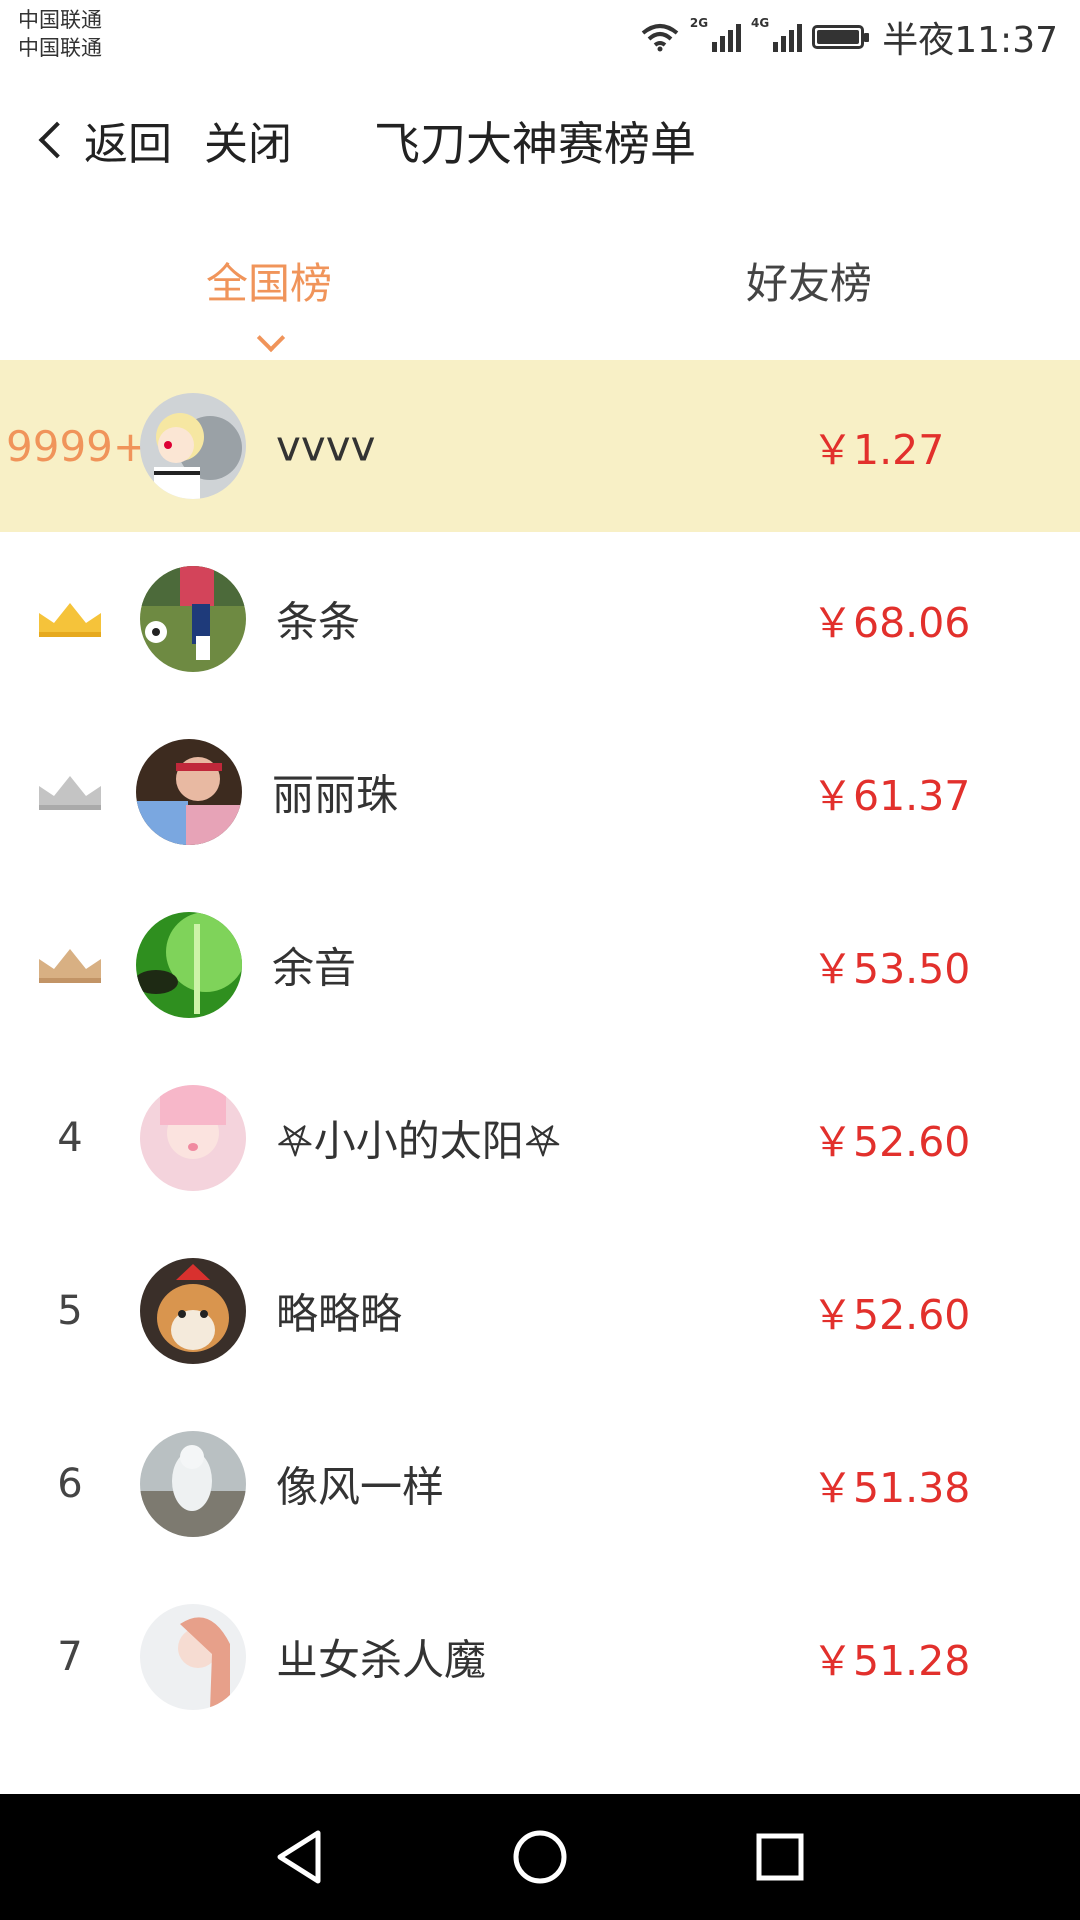 This screenshot has height=1920, width=1080. I want to click on top-navigation: 返回 关闭 飞刀大神赛榜单, so click(540, 140).